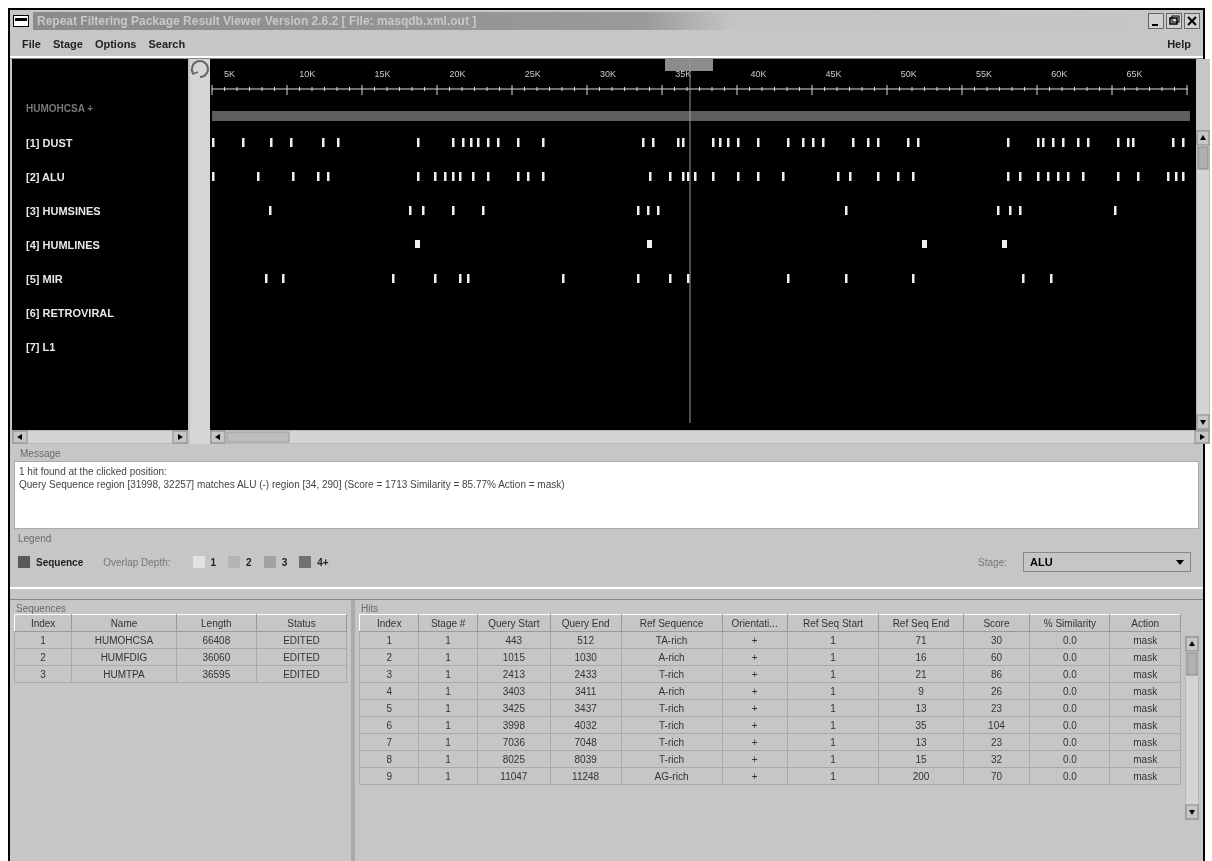  What do you see at coordinates (996, 725) in the screenshot?
I see `table-cell: 104` at bounding box center [996, 725].